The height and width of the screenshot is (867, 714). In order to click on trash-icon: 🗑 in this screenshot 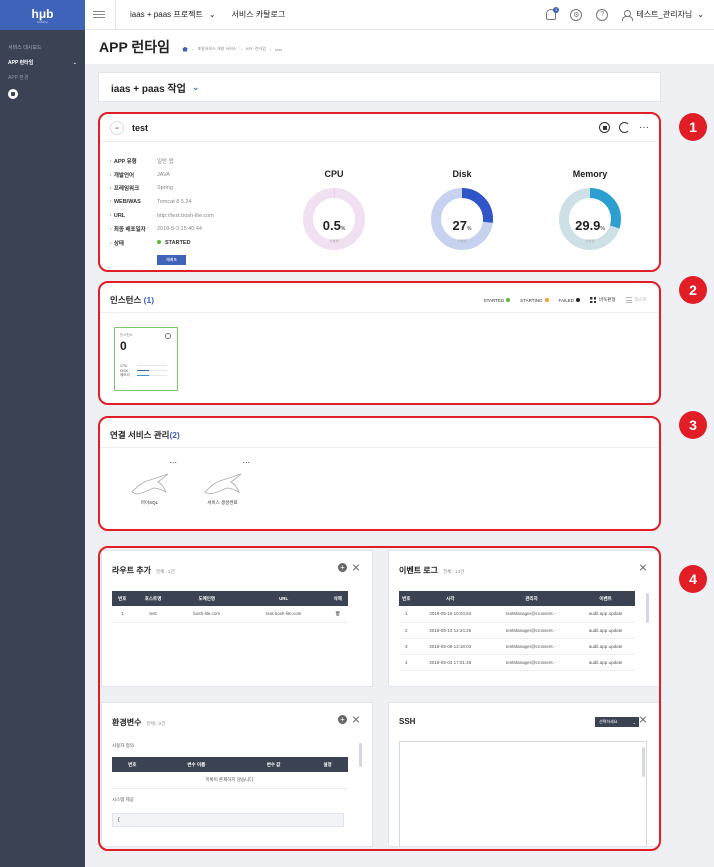, I will do `click(337, 614)`.